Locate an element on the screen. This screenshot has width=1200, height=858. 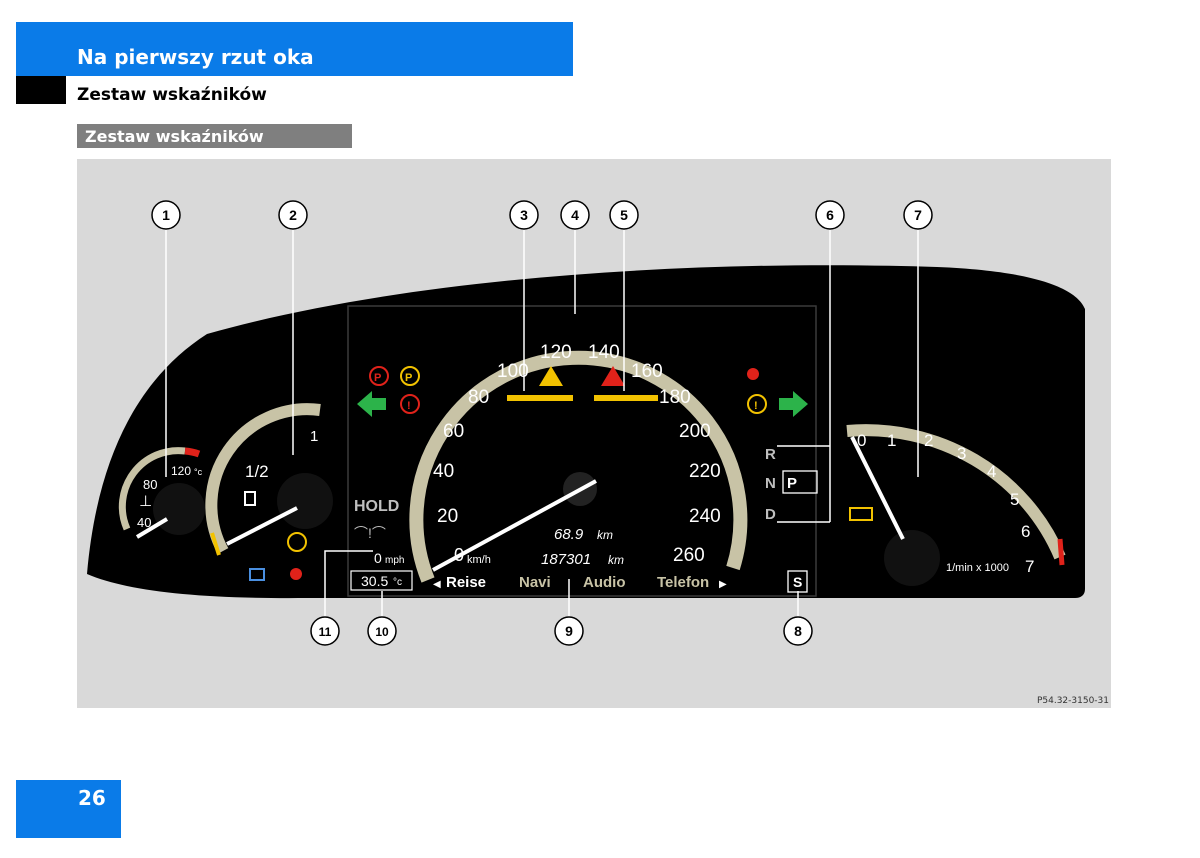
menu-item-reise: Reise is located at coordinates (466, 582).